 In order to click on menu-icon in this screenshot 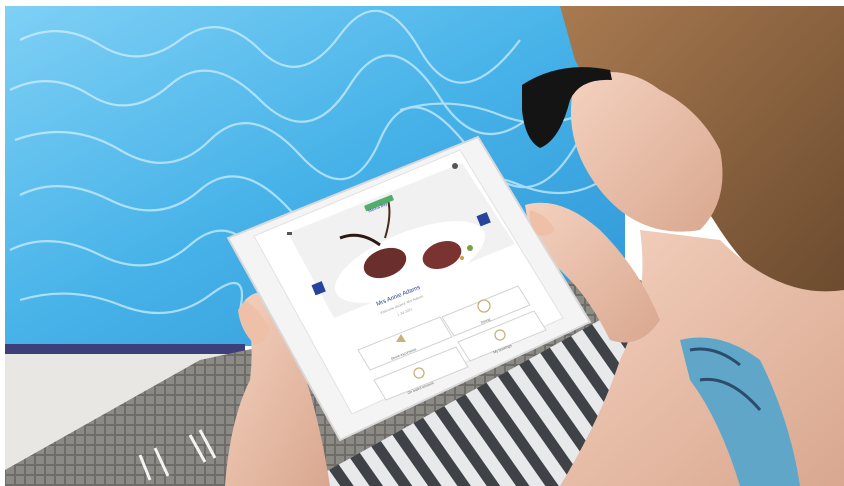, I will do `click(289, 233)`.